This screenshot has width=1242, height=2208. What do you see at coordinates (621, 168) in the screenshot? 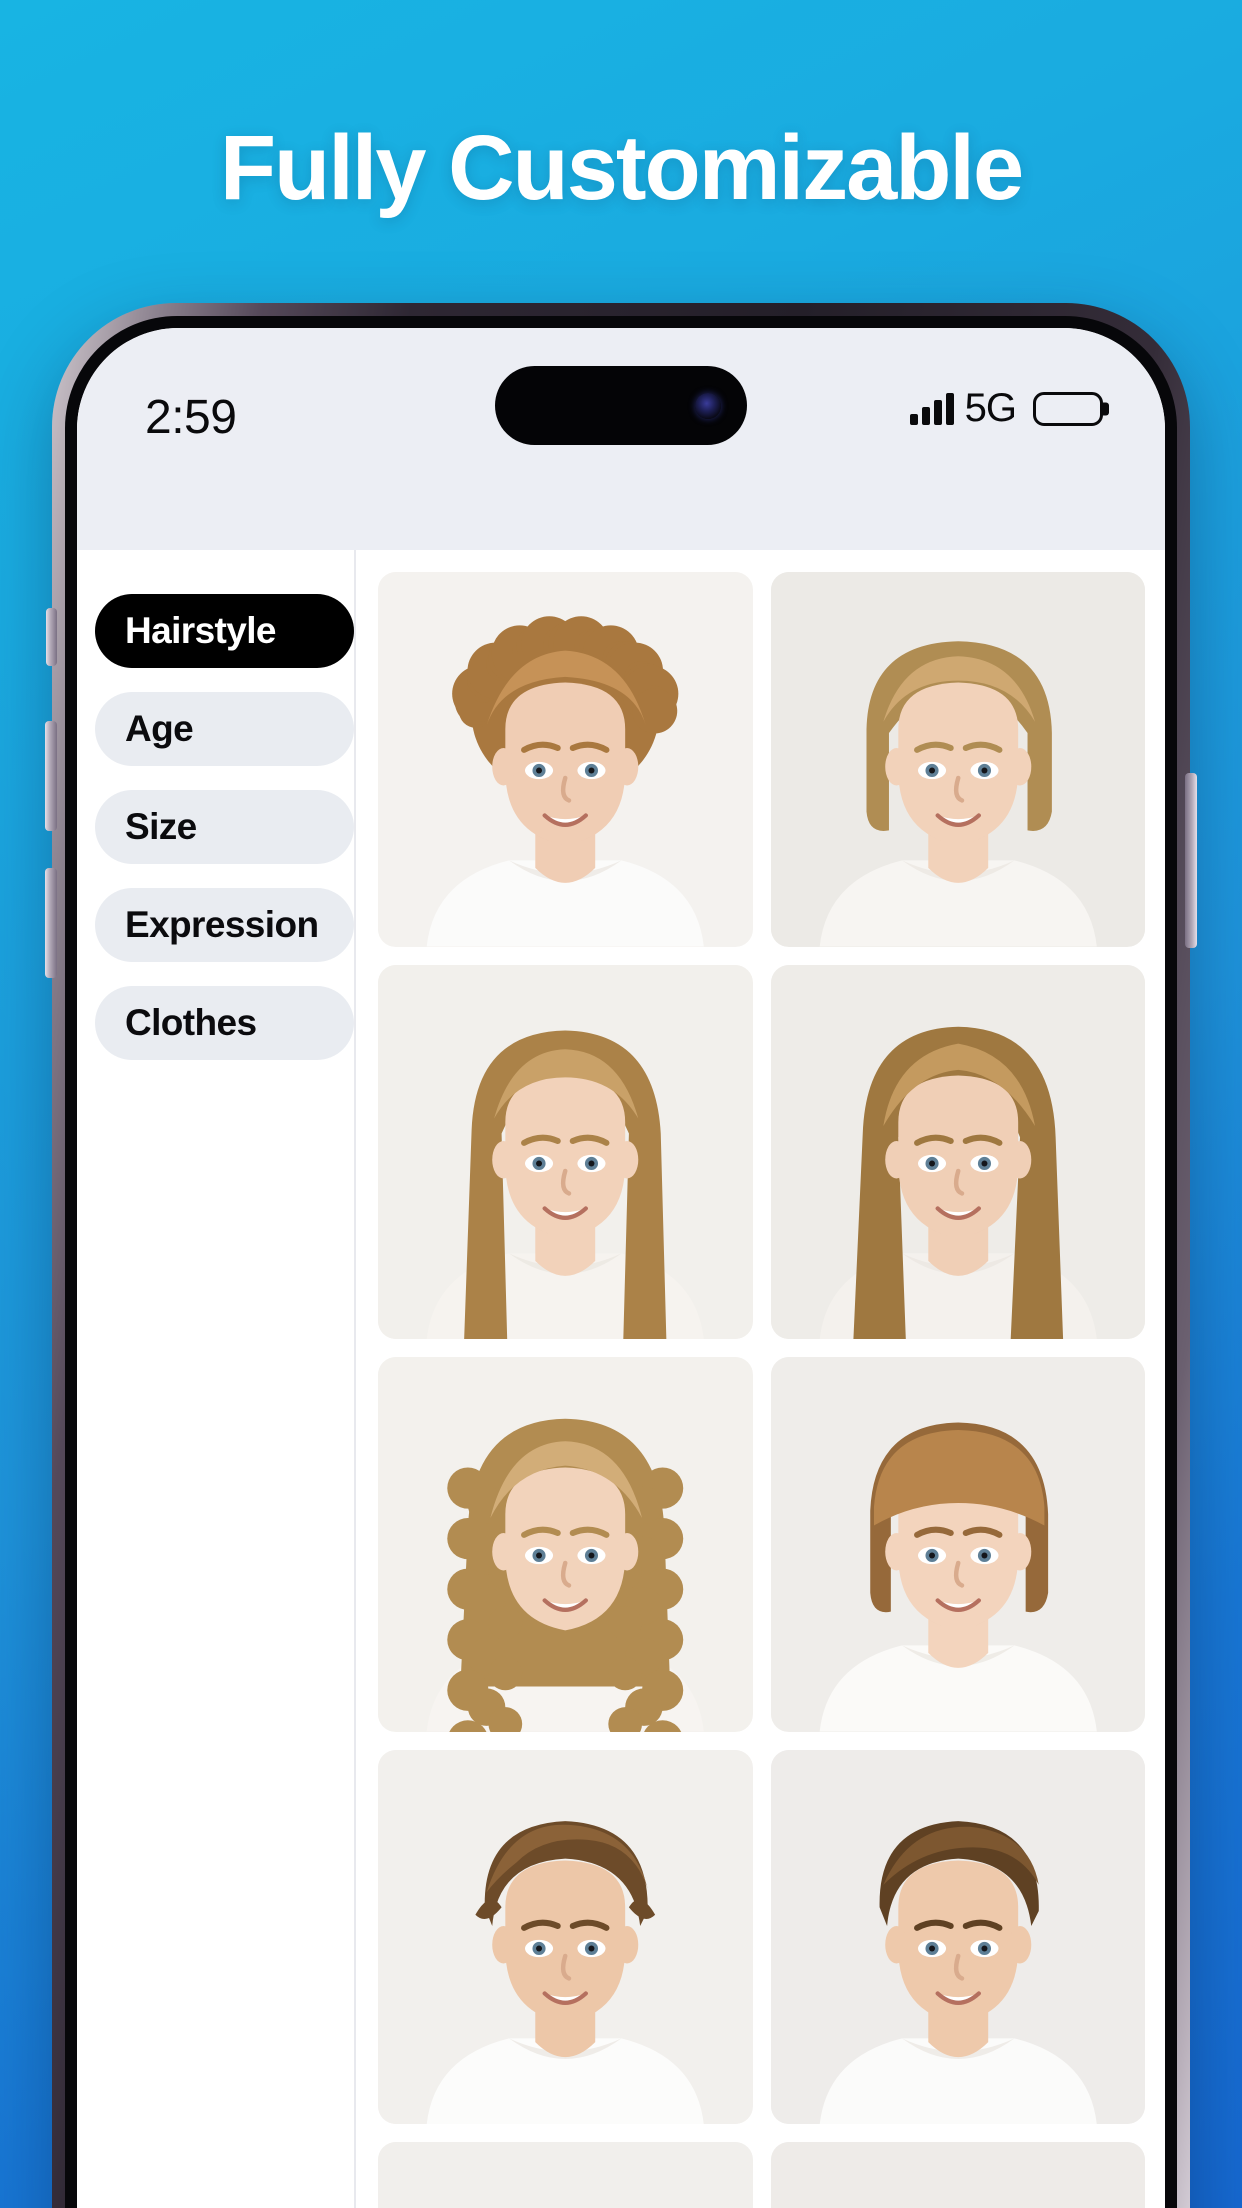
I see `page-title: Fully Customizable` at bounding box center [621, 168].